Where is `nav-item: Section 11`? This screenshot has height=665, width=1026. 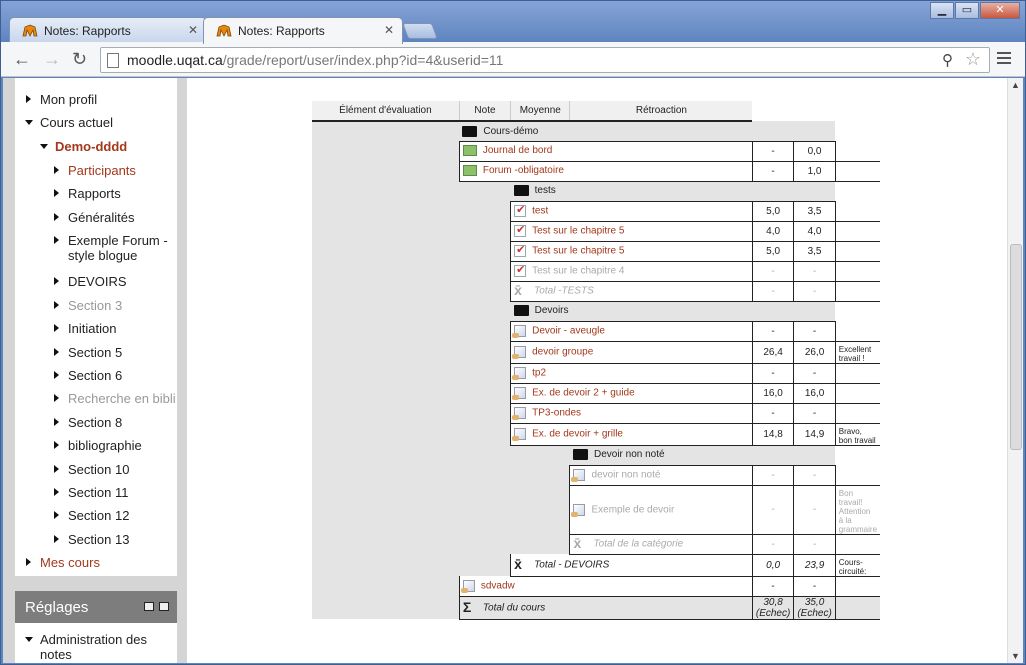 nav-item: Section 11 is located at coordinates (91, 492).